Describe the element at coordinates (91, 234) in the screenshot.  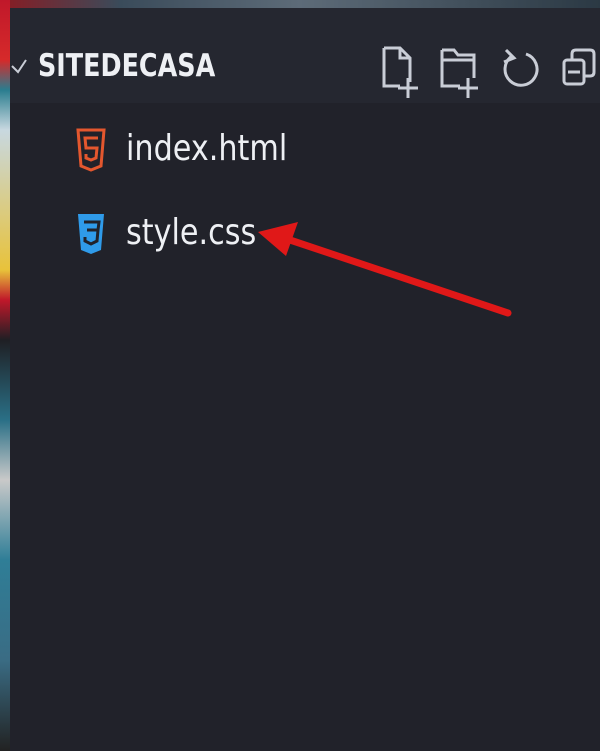
I see `css3-icon` at that location.